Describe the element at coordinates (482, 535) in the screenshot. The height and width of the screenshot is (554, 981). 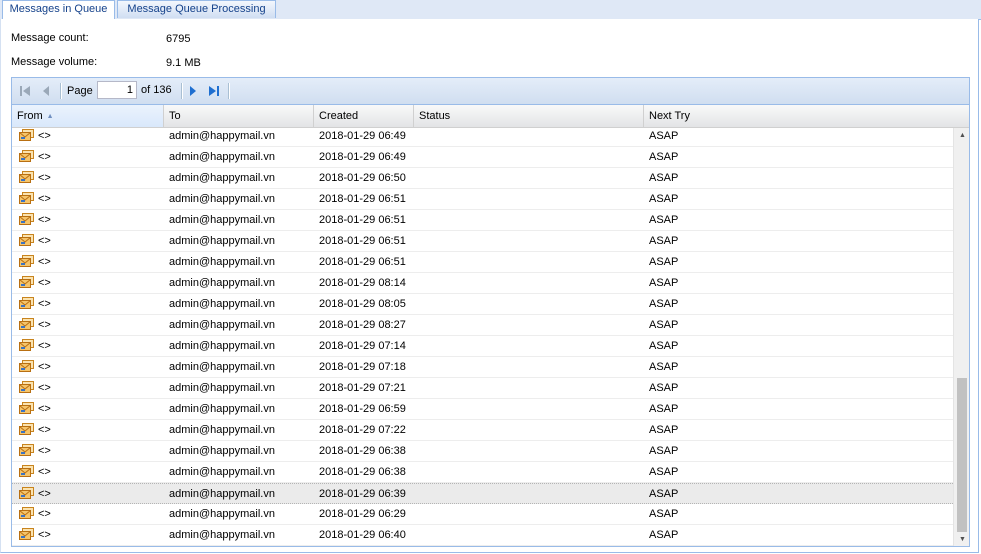
I see `table-row: <> admin@happymail.vn 2018-01-29 06:40 ASAP` at that location.